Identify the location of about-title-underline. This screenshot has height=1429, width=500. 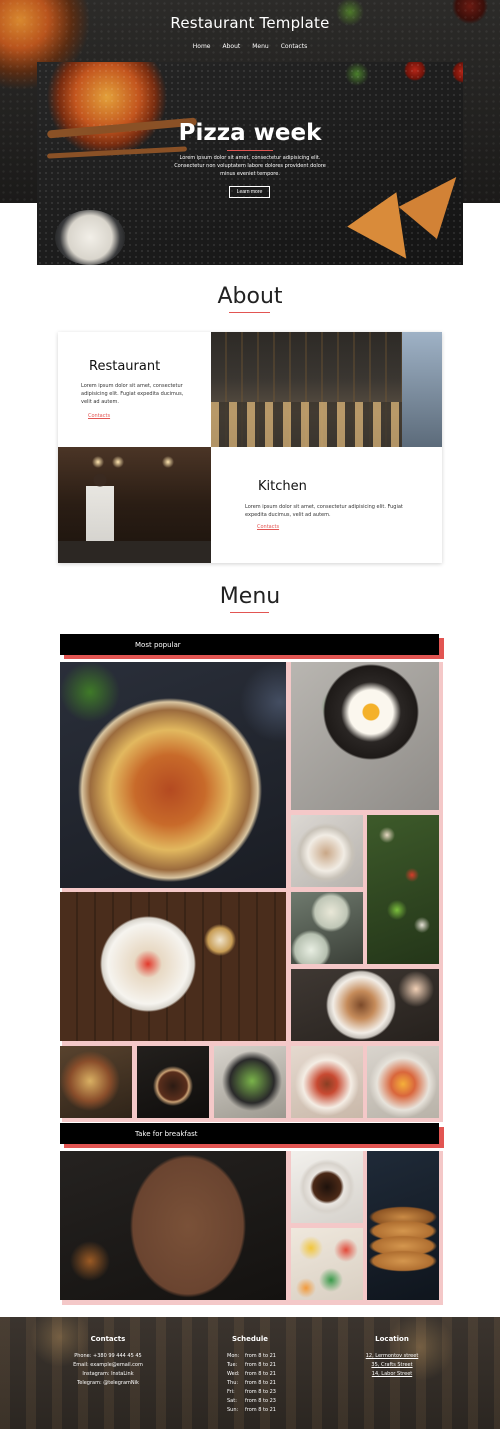
(249, 312).